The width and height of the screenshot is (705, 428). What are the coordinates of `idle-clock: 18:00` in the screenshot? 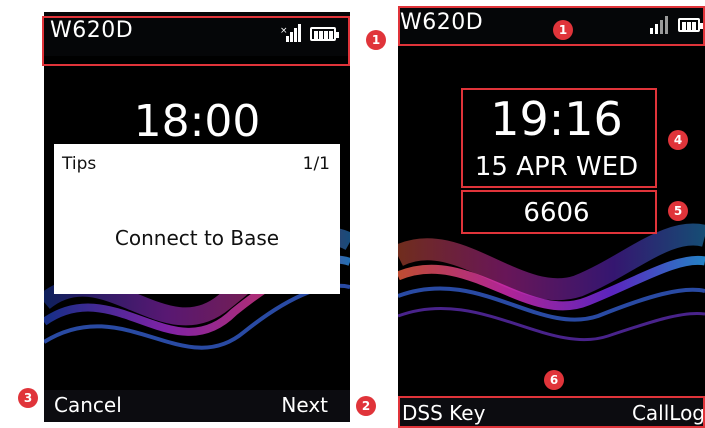 It's located at (197, 121).